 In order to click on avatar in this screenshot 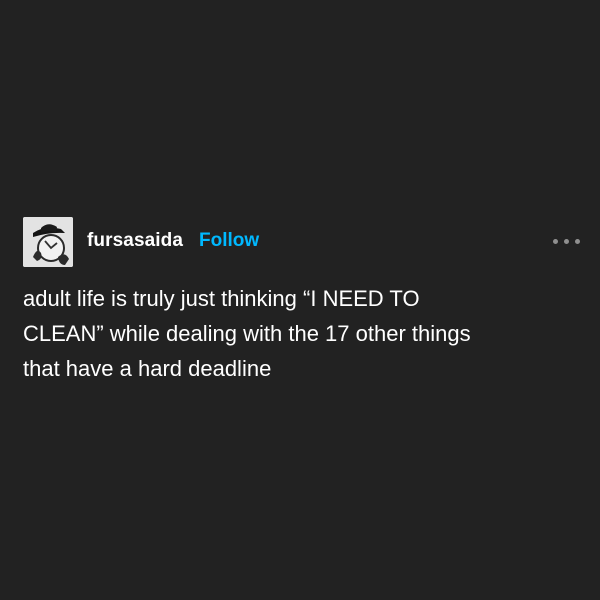, I will do `click(48, 242)`.